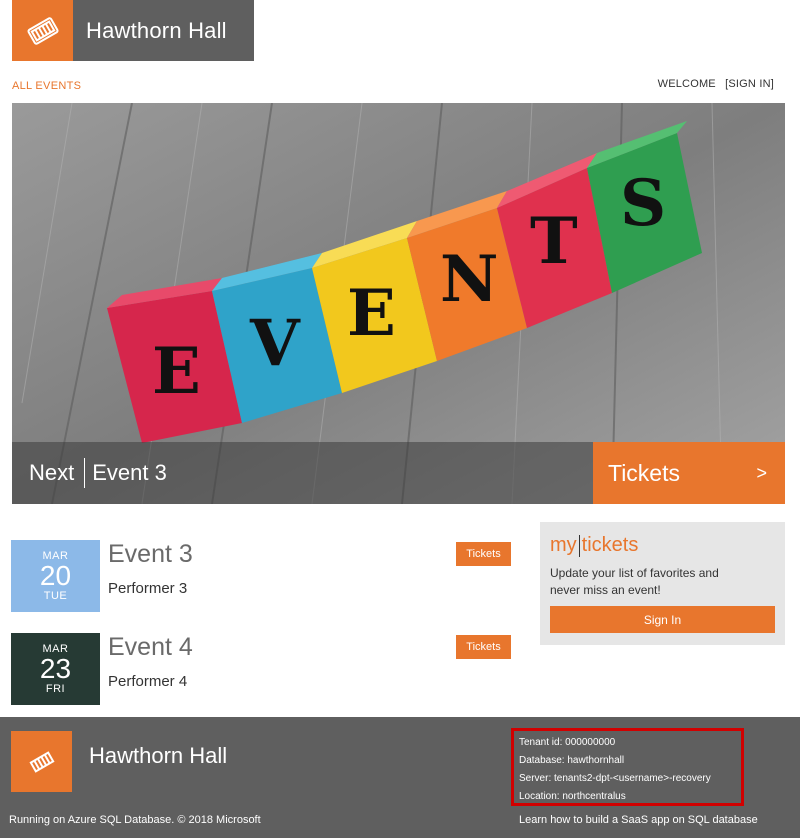  What do you see at coordinates (662, 619) in the screenshot?
I see `sign-in-button: Sign In` at bounding box center [662, 619].